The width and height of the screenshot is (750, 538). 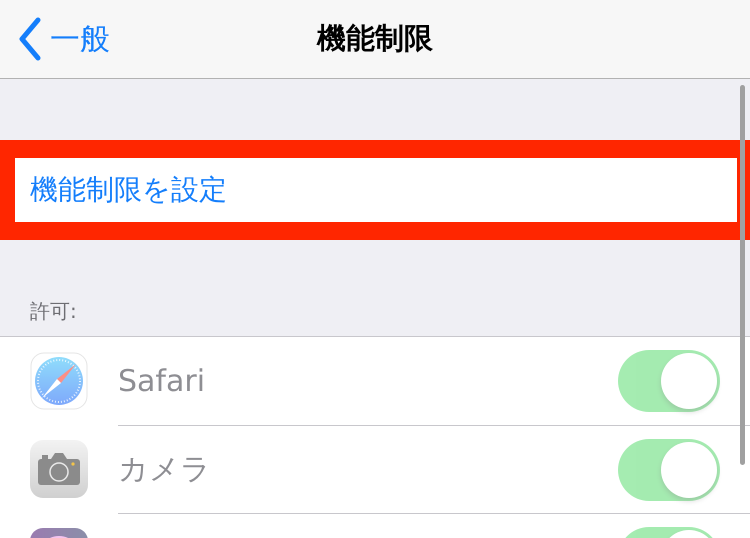 I want to click on enable-restrictions-link: 機能制限を設定, so click(x=128, y=190).